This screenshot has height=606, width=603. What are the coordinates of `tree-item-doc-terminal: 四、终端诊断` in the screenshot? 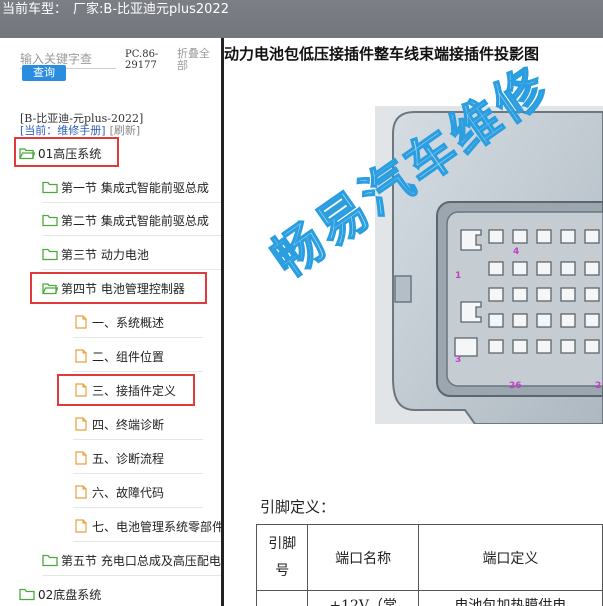 It's located at (147, 424).